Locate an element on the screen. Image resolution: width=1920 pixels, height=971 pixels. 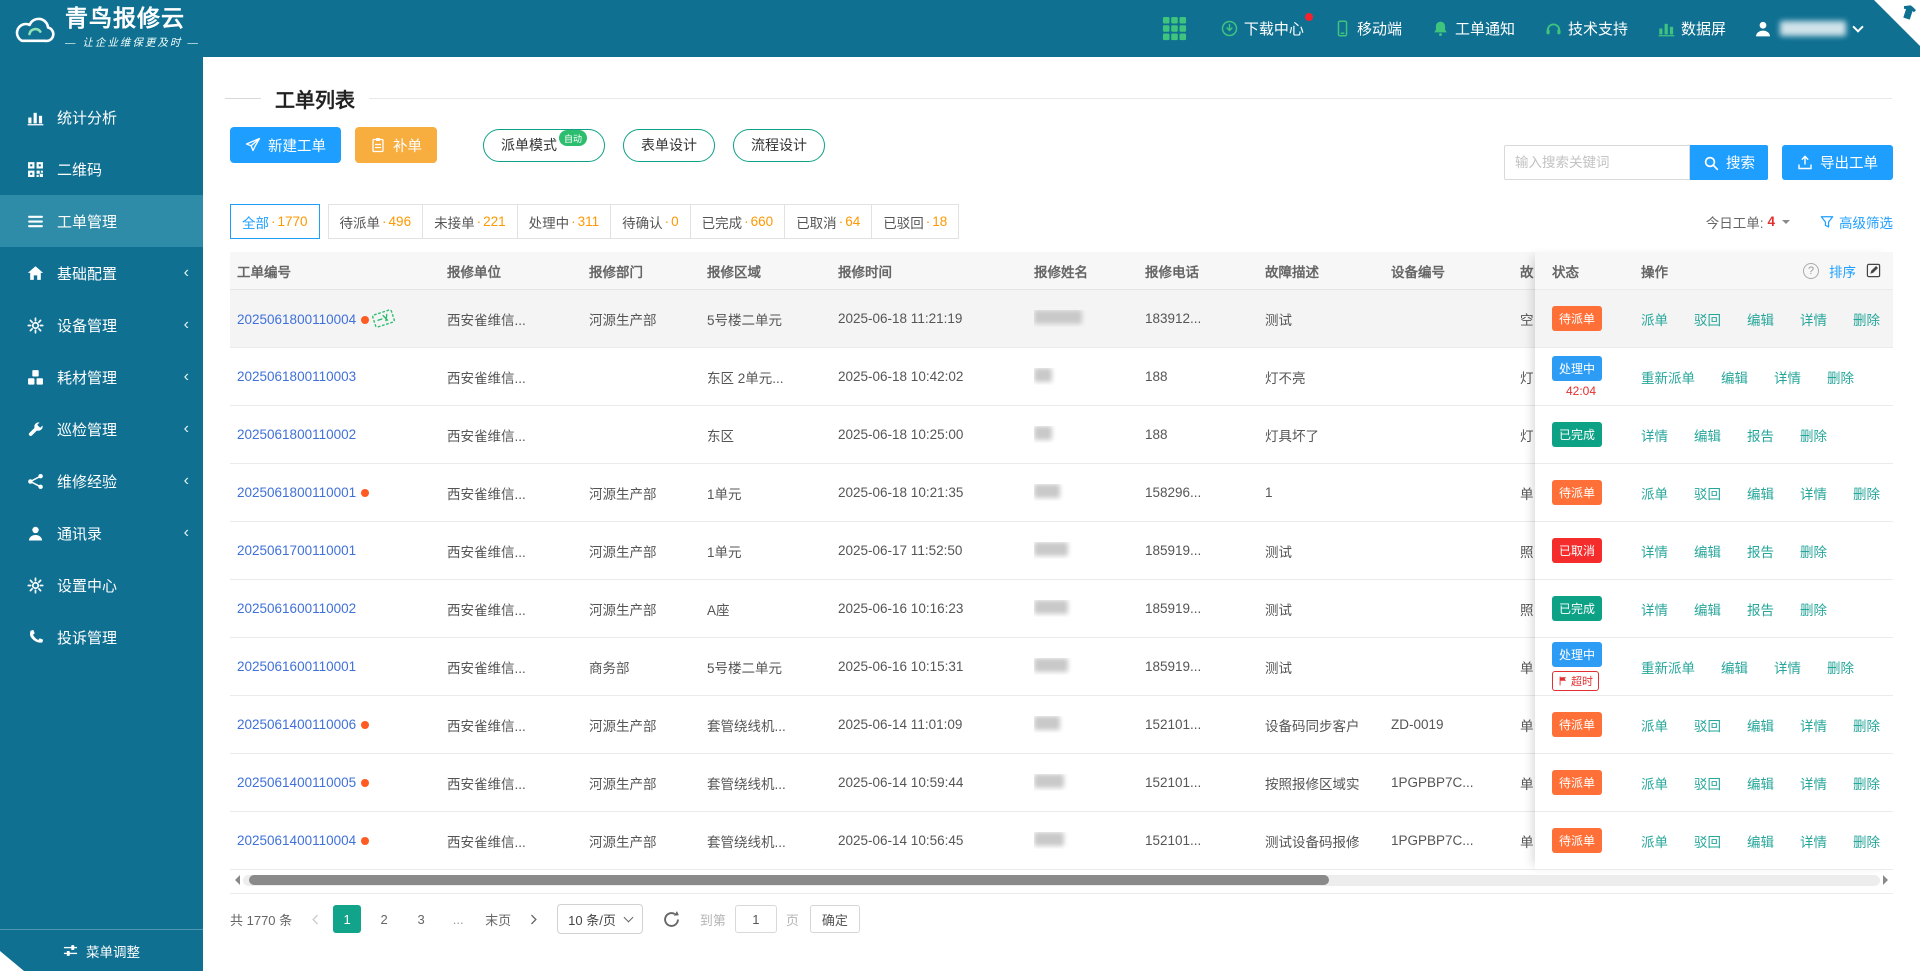
brand-logo: 青鸟报修云 — 让企业维保更及时 — is located at coordinates (105, 28).